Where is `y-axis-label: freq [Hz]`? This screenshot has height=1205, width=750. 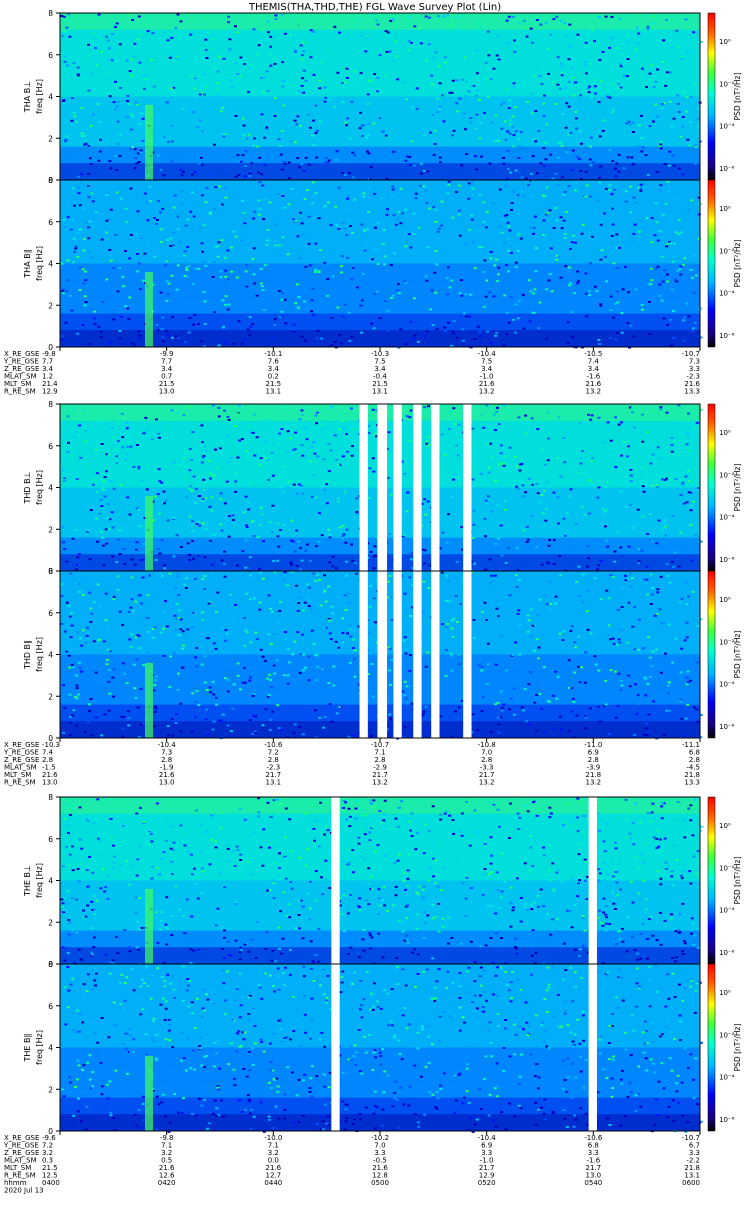 y-axis-label: freq [Hz] is located at coordinates (39, 880).